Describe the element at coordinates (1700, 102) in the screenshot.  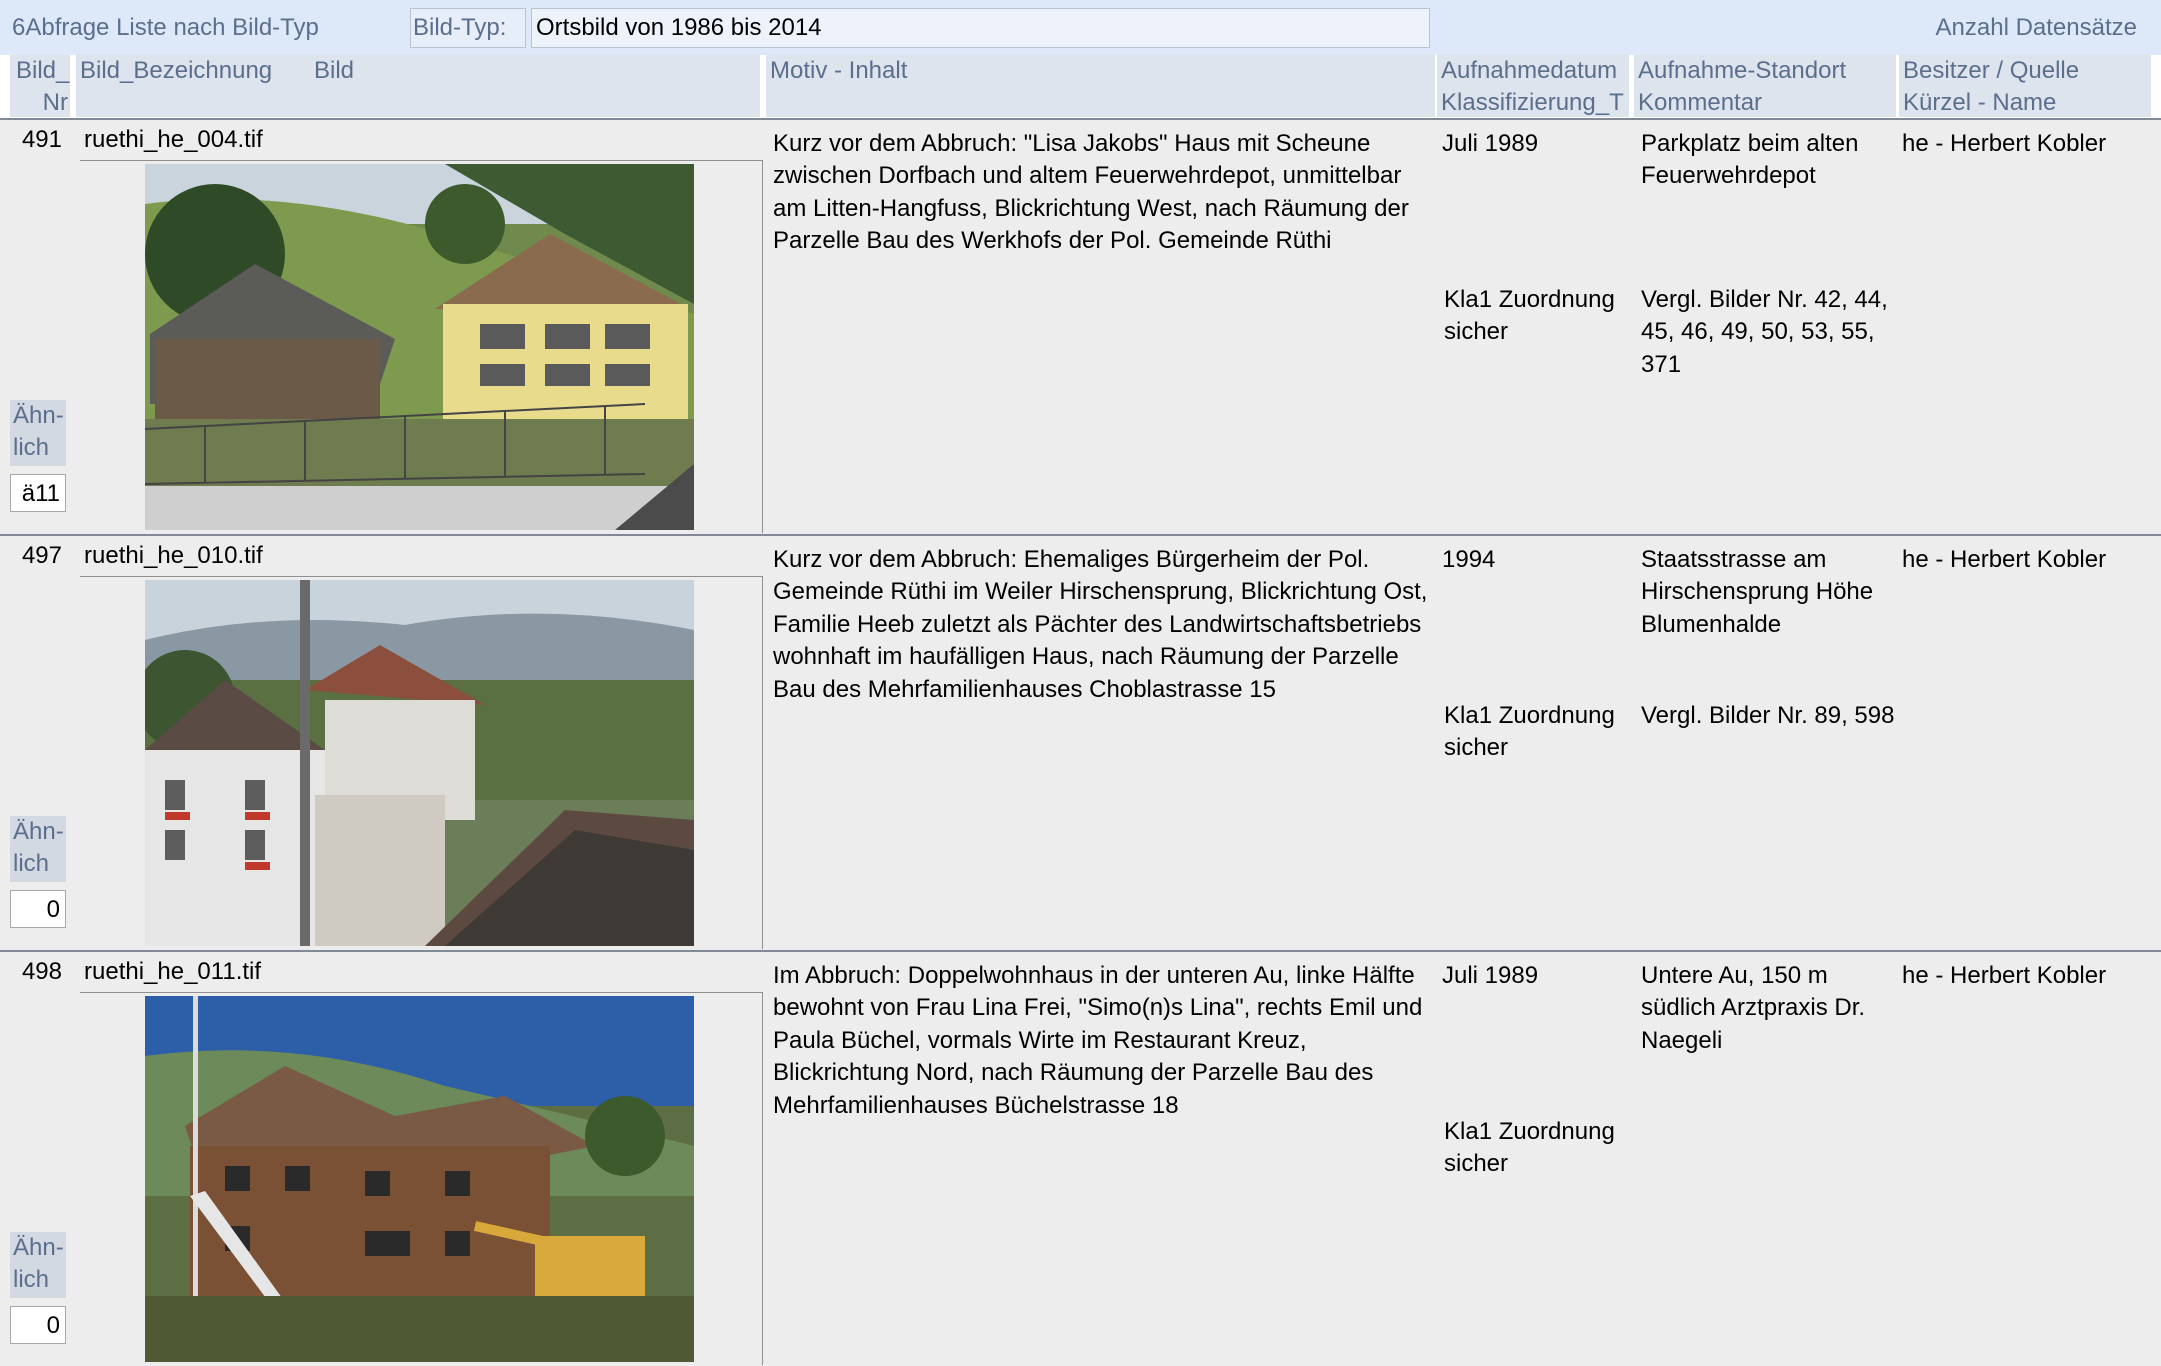
I see `column-header-standort-line2: Kommentar` at that location.